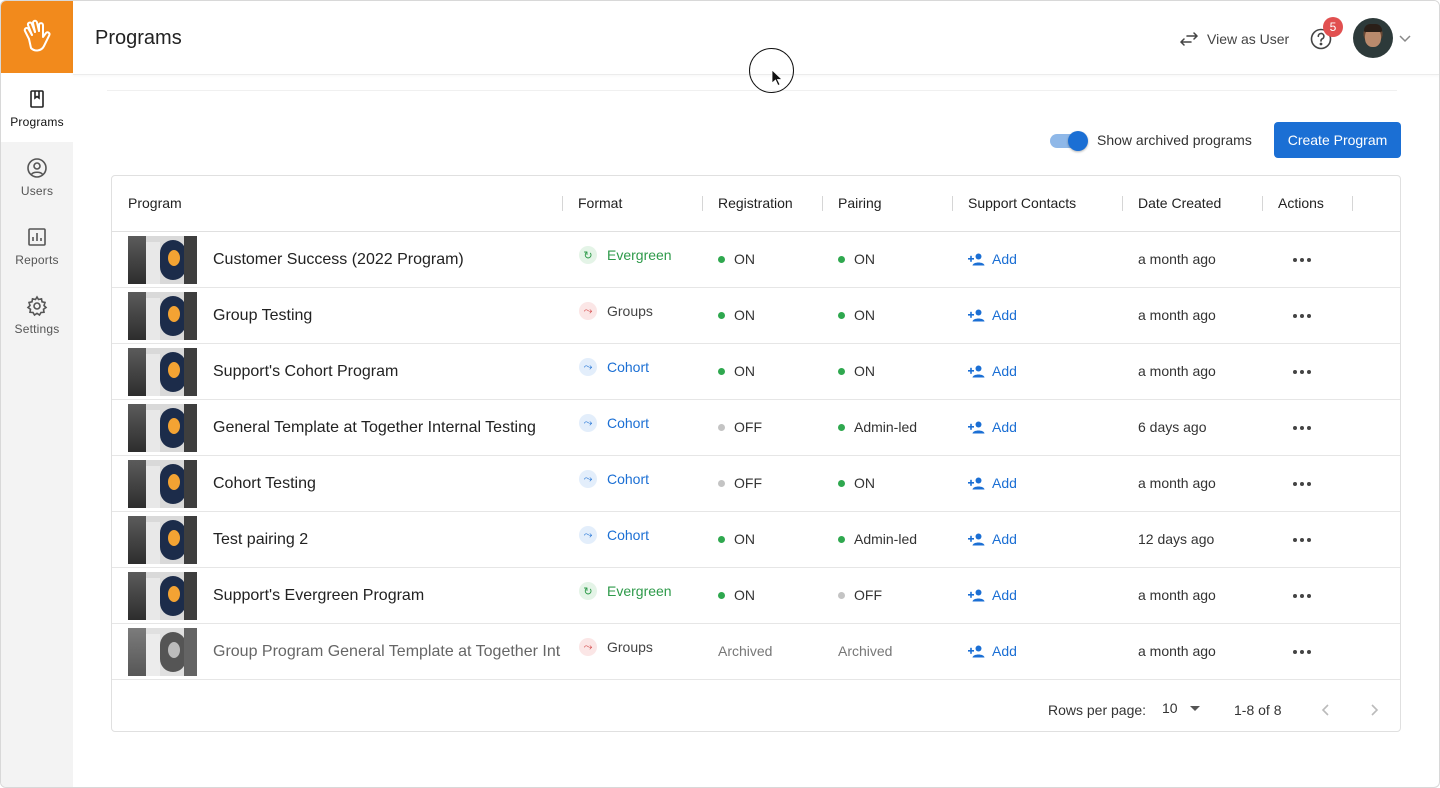 This screenshot has width=1440, height=788. I want to click on program-name: Support's Evergreen Program, so click(388, 596).